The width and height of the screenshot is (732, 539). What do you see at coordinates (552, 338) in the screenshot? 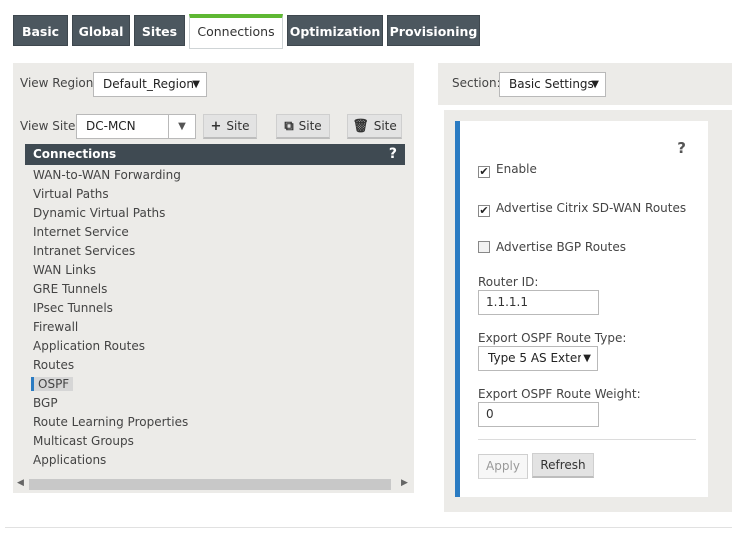
I see `export-route-type-label: Export OSPF Route Type:` at bounding box center [552, 338].